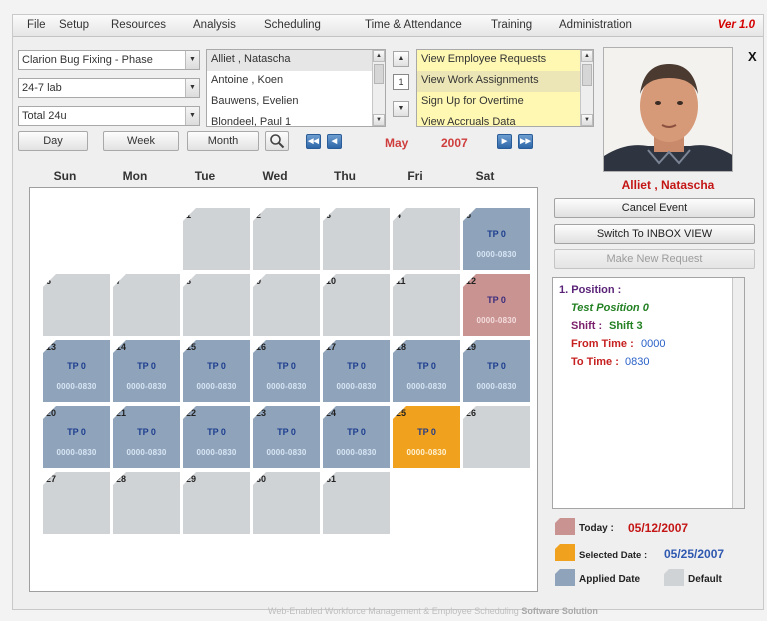 The width and height of the screenshot is (767, 621). Describe the element at coordinates (191, 413) in the screenshot. I see `day-number: 22` at that location.